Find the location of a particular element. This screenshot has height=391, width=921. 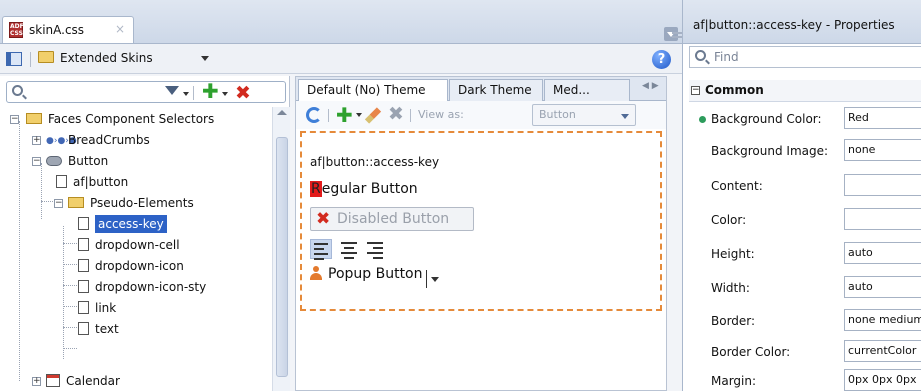

align-right-icon is located at coordinates (375, 249).